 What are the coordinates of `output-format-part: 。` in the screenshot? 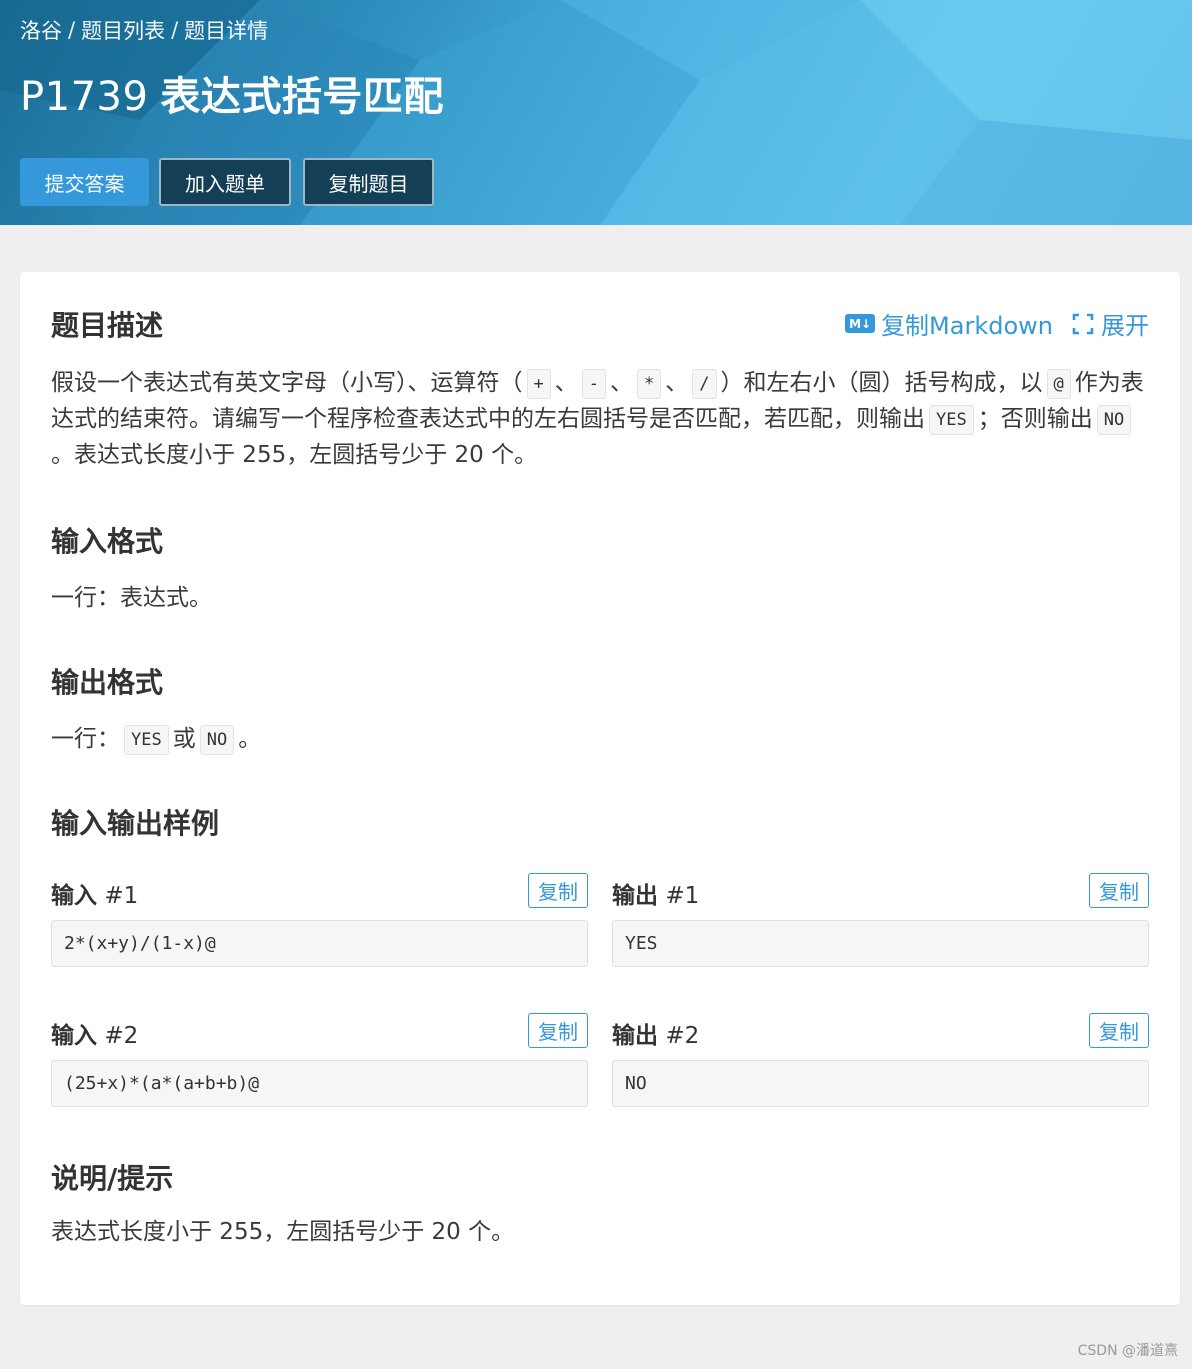 It's located at (250, 739).